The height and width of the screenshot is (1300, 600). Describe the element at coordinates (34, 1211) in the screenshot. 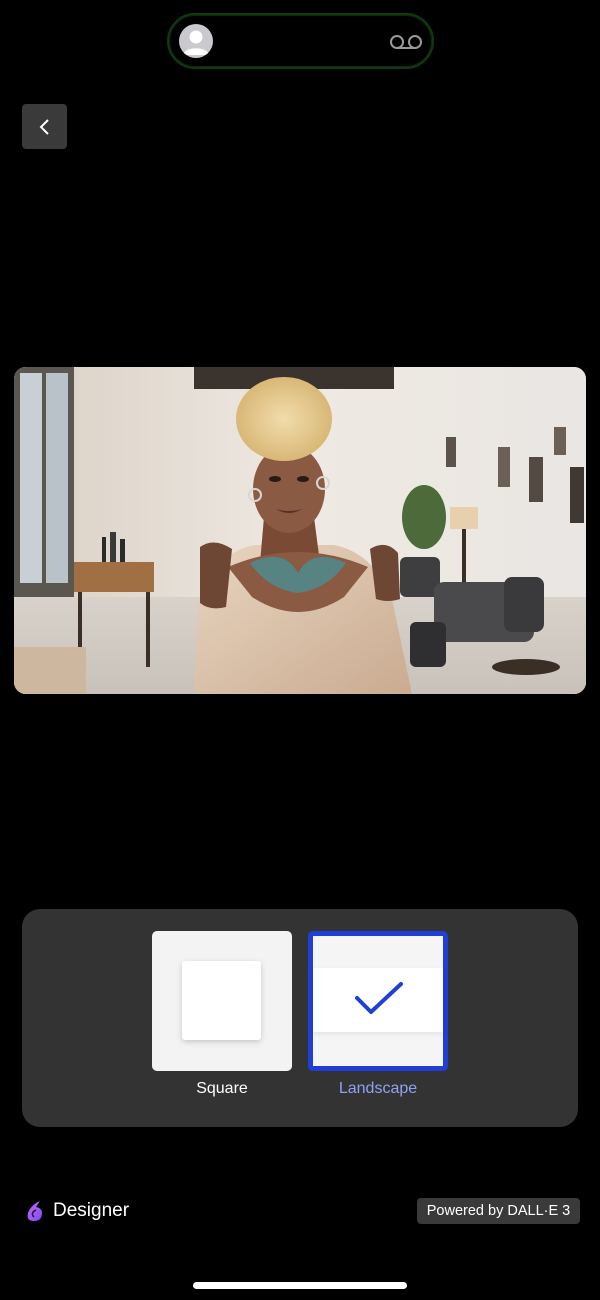

I see `designer-logo-icon` at that location.